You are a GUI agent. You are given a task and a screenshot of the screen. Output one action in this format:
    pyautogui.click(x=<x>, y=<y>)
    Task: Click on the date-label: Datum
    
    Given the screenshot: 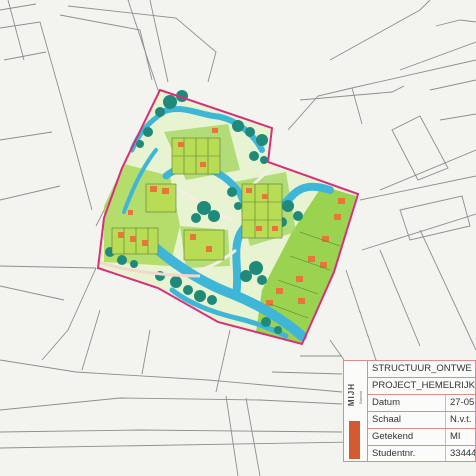 What is the action you would take?
    pyautogui.click(x=386, y=402)
    